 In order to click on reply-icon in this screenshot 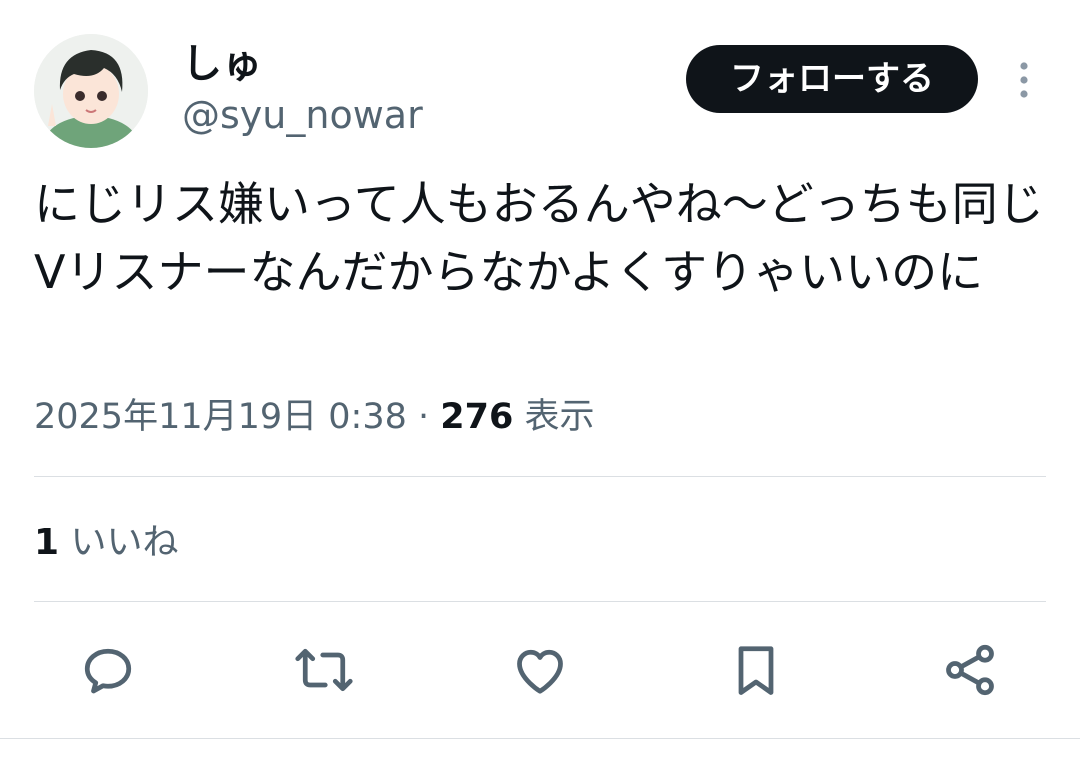, I will do `click(108, 671)`.